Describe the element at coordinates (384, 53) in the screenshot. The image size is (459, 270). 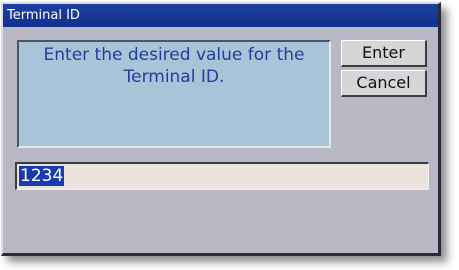
I see `enter-button: Enter` at that location.